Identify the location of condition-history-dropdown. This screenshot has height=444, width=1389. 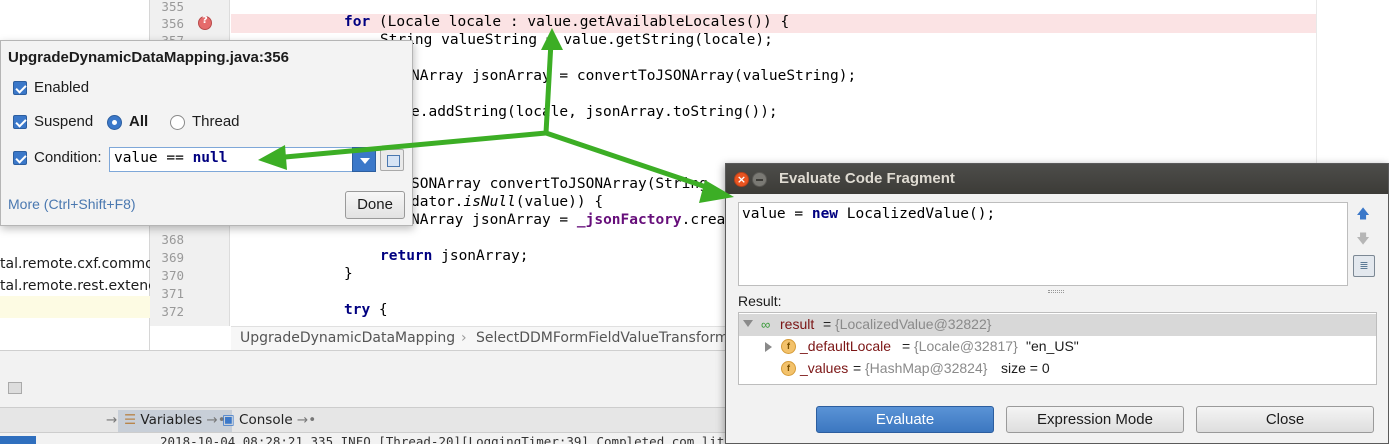
(364, 159).